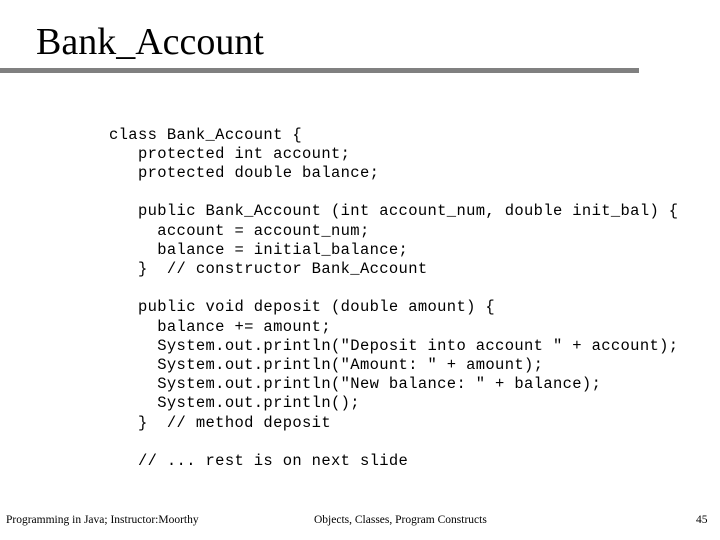  Describe the element at coordinates (400, 520) in the screenshot. I see `footer-center-text: Objects, Classes, Program Constructs` at that location.